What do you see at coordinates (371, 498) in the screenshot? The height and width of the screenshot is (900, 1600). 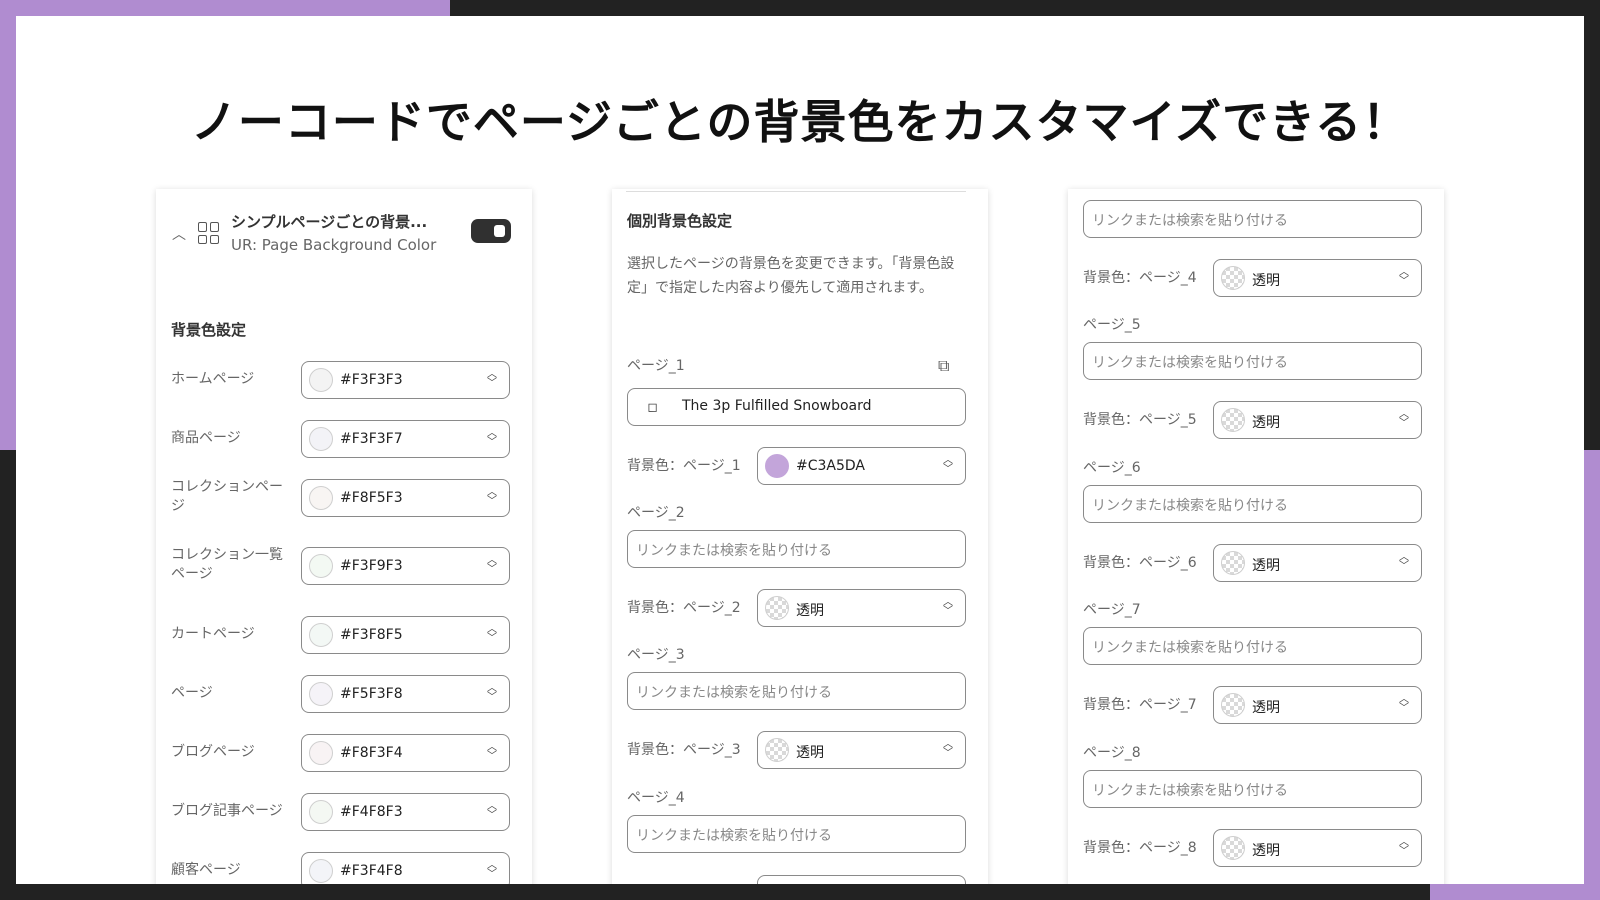 I see `color-value: #F8F5F3` at bounding box center [371, 498].